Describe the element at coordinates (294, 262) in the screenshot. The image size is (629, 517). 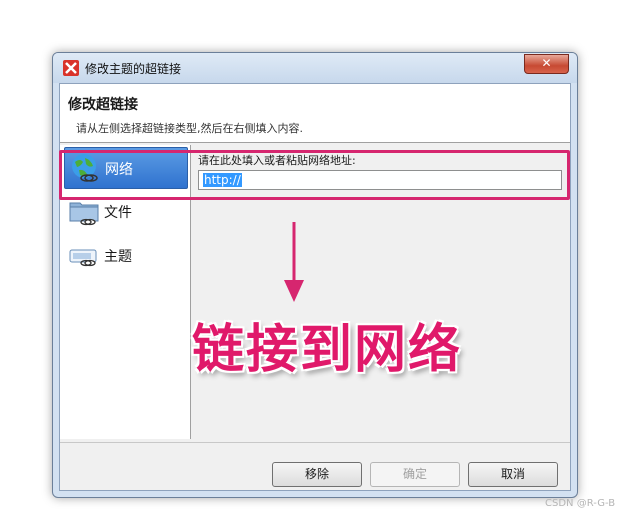
I see `down-arrow-icon` at that location.